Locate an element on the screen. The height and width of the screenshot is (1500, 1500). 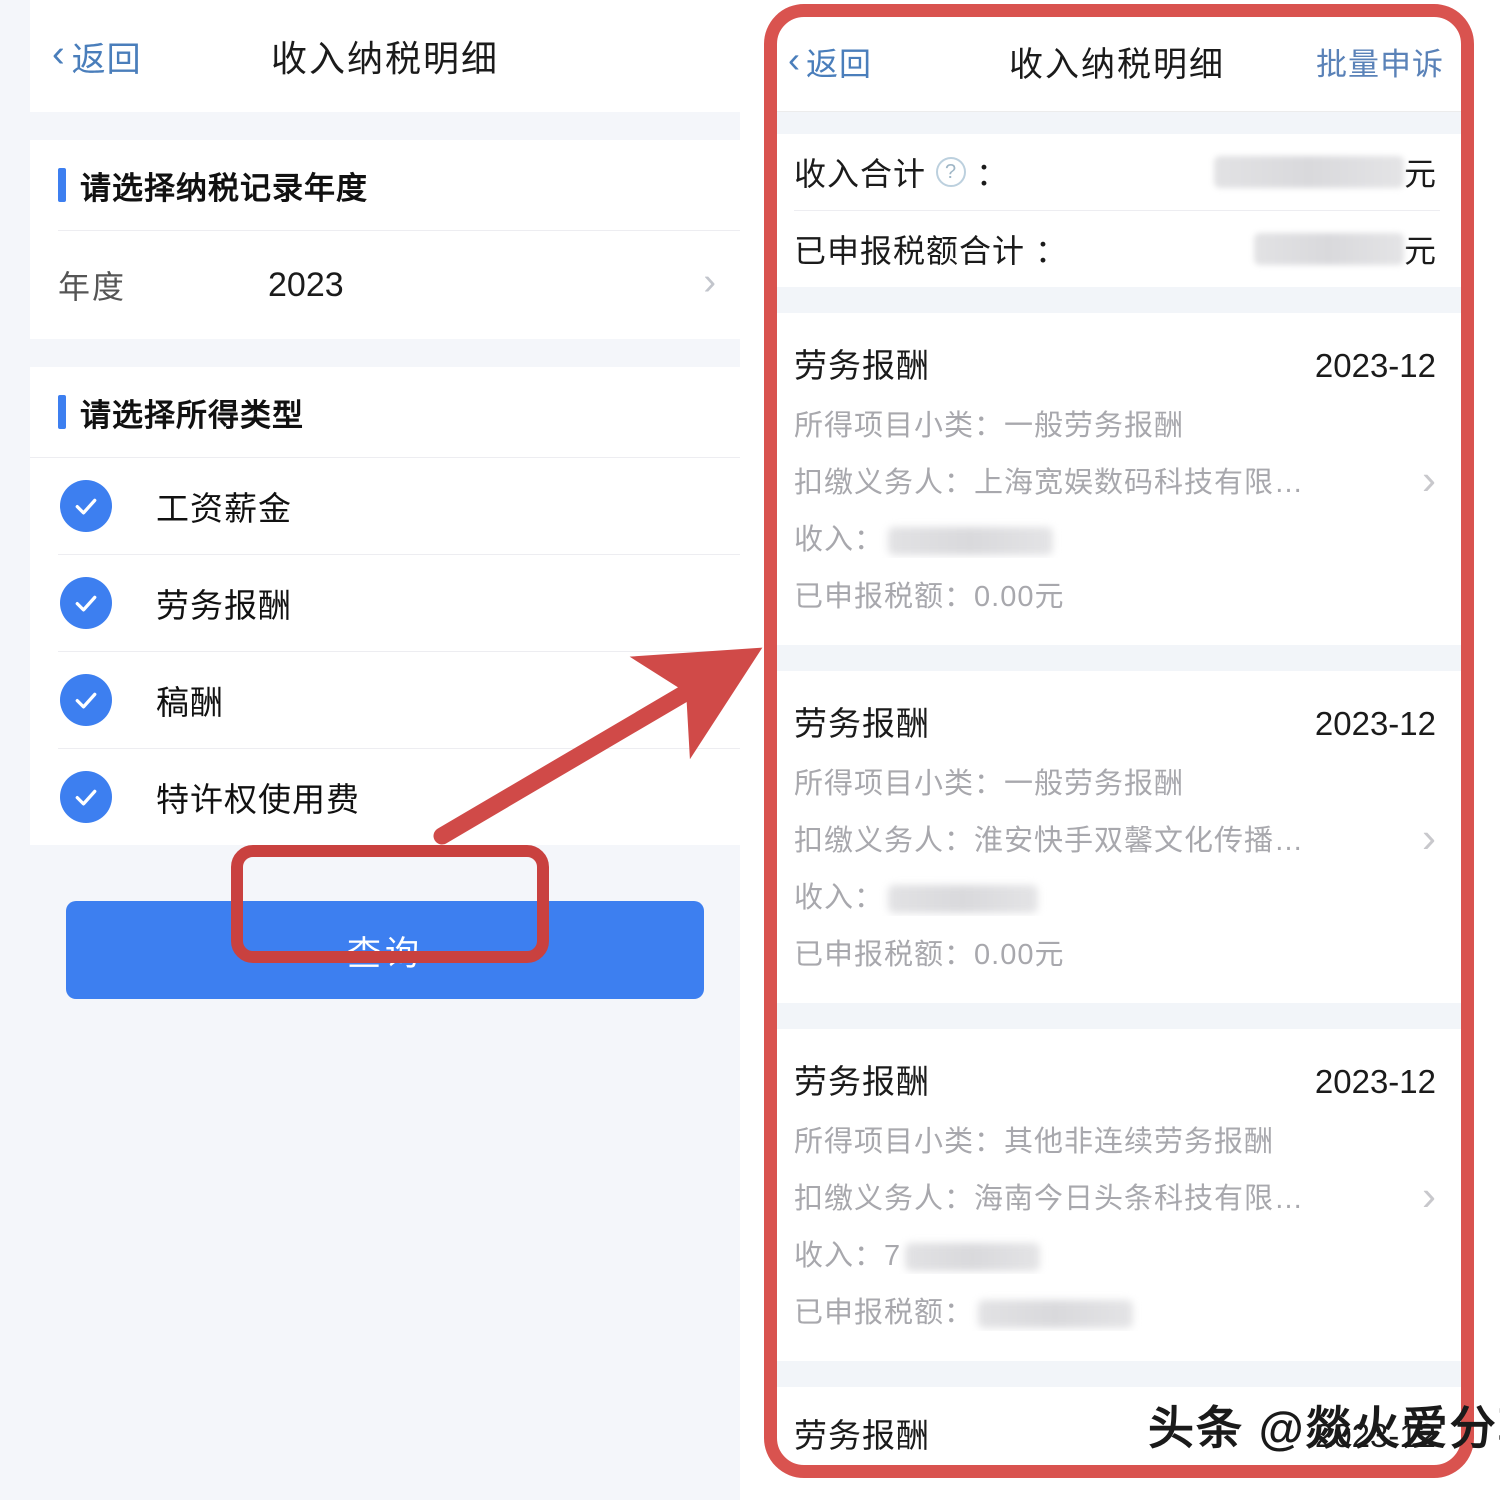
query-button-area: 查询 is located at coordinates (385, 922).